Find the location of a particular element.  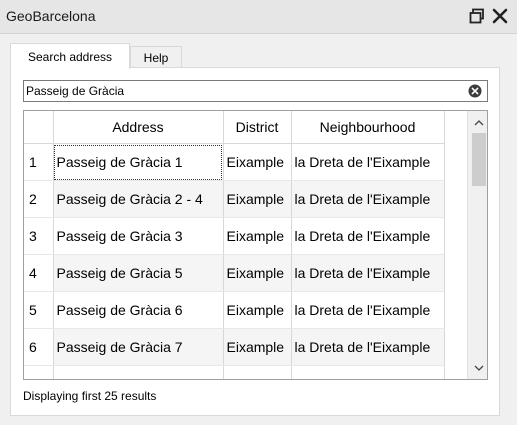

header-district: District is located at coordinates (257, 127).